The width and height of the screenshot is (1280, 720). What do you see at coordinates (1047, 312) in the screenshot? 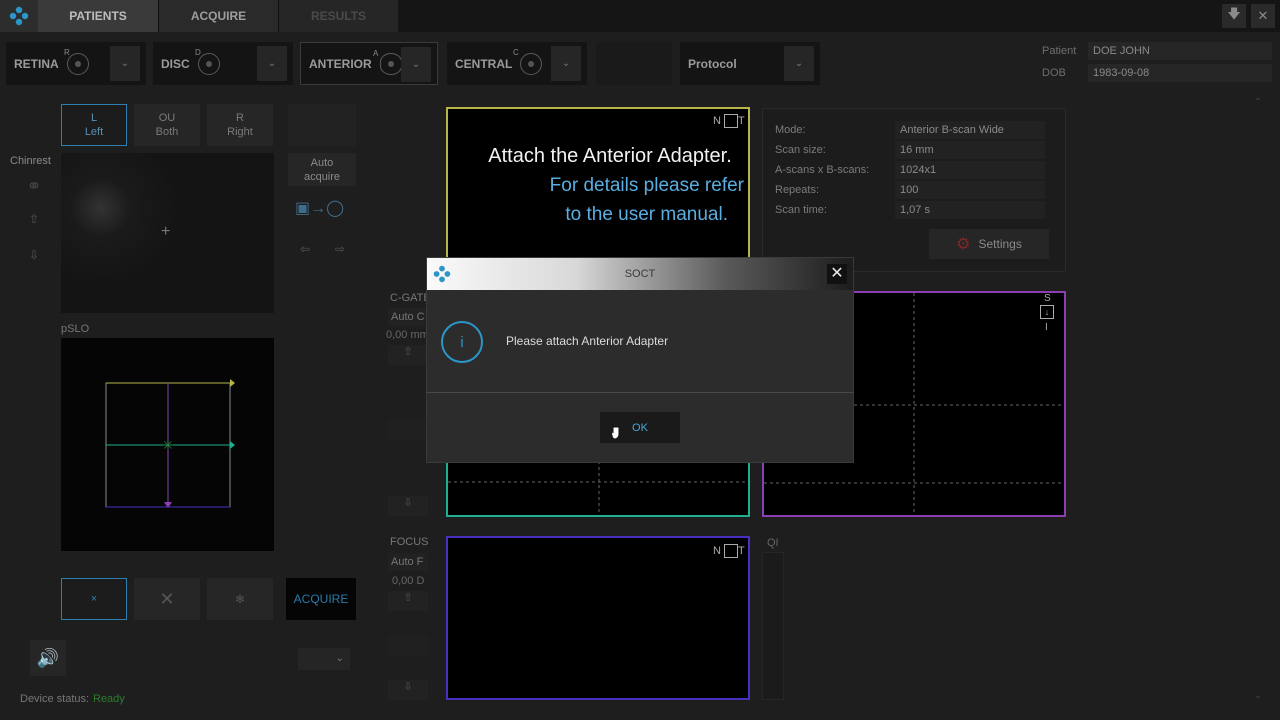
I see `orientation-icon: ↓` at bounding box center [1047, 312].